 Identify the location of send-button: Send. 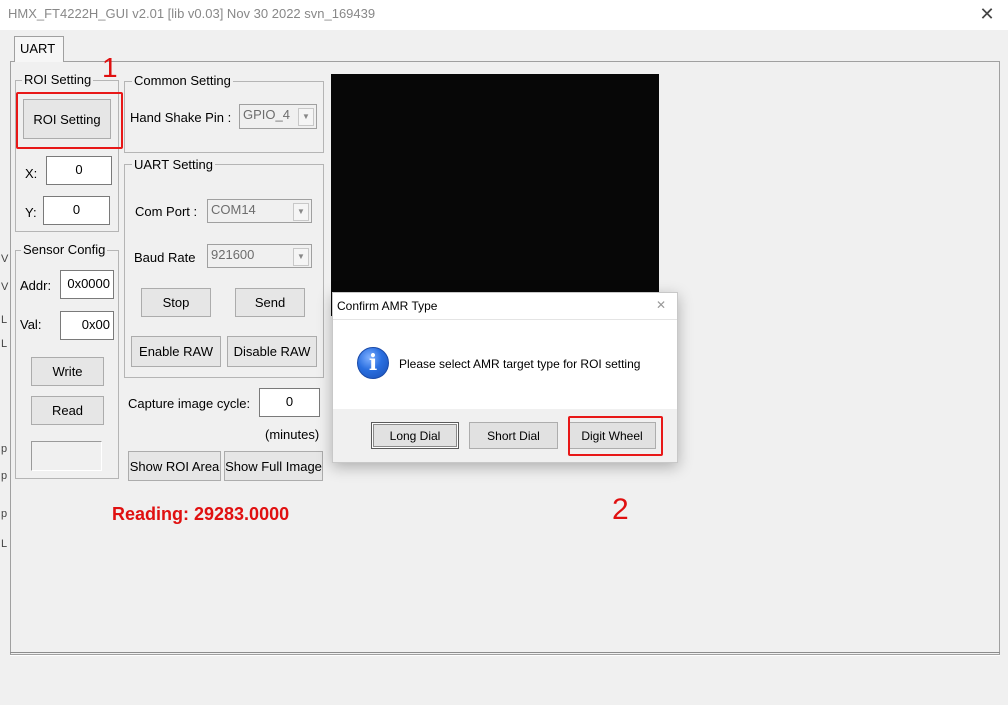
(270, 302).